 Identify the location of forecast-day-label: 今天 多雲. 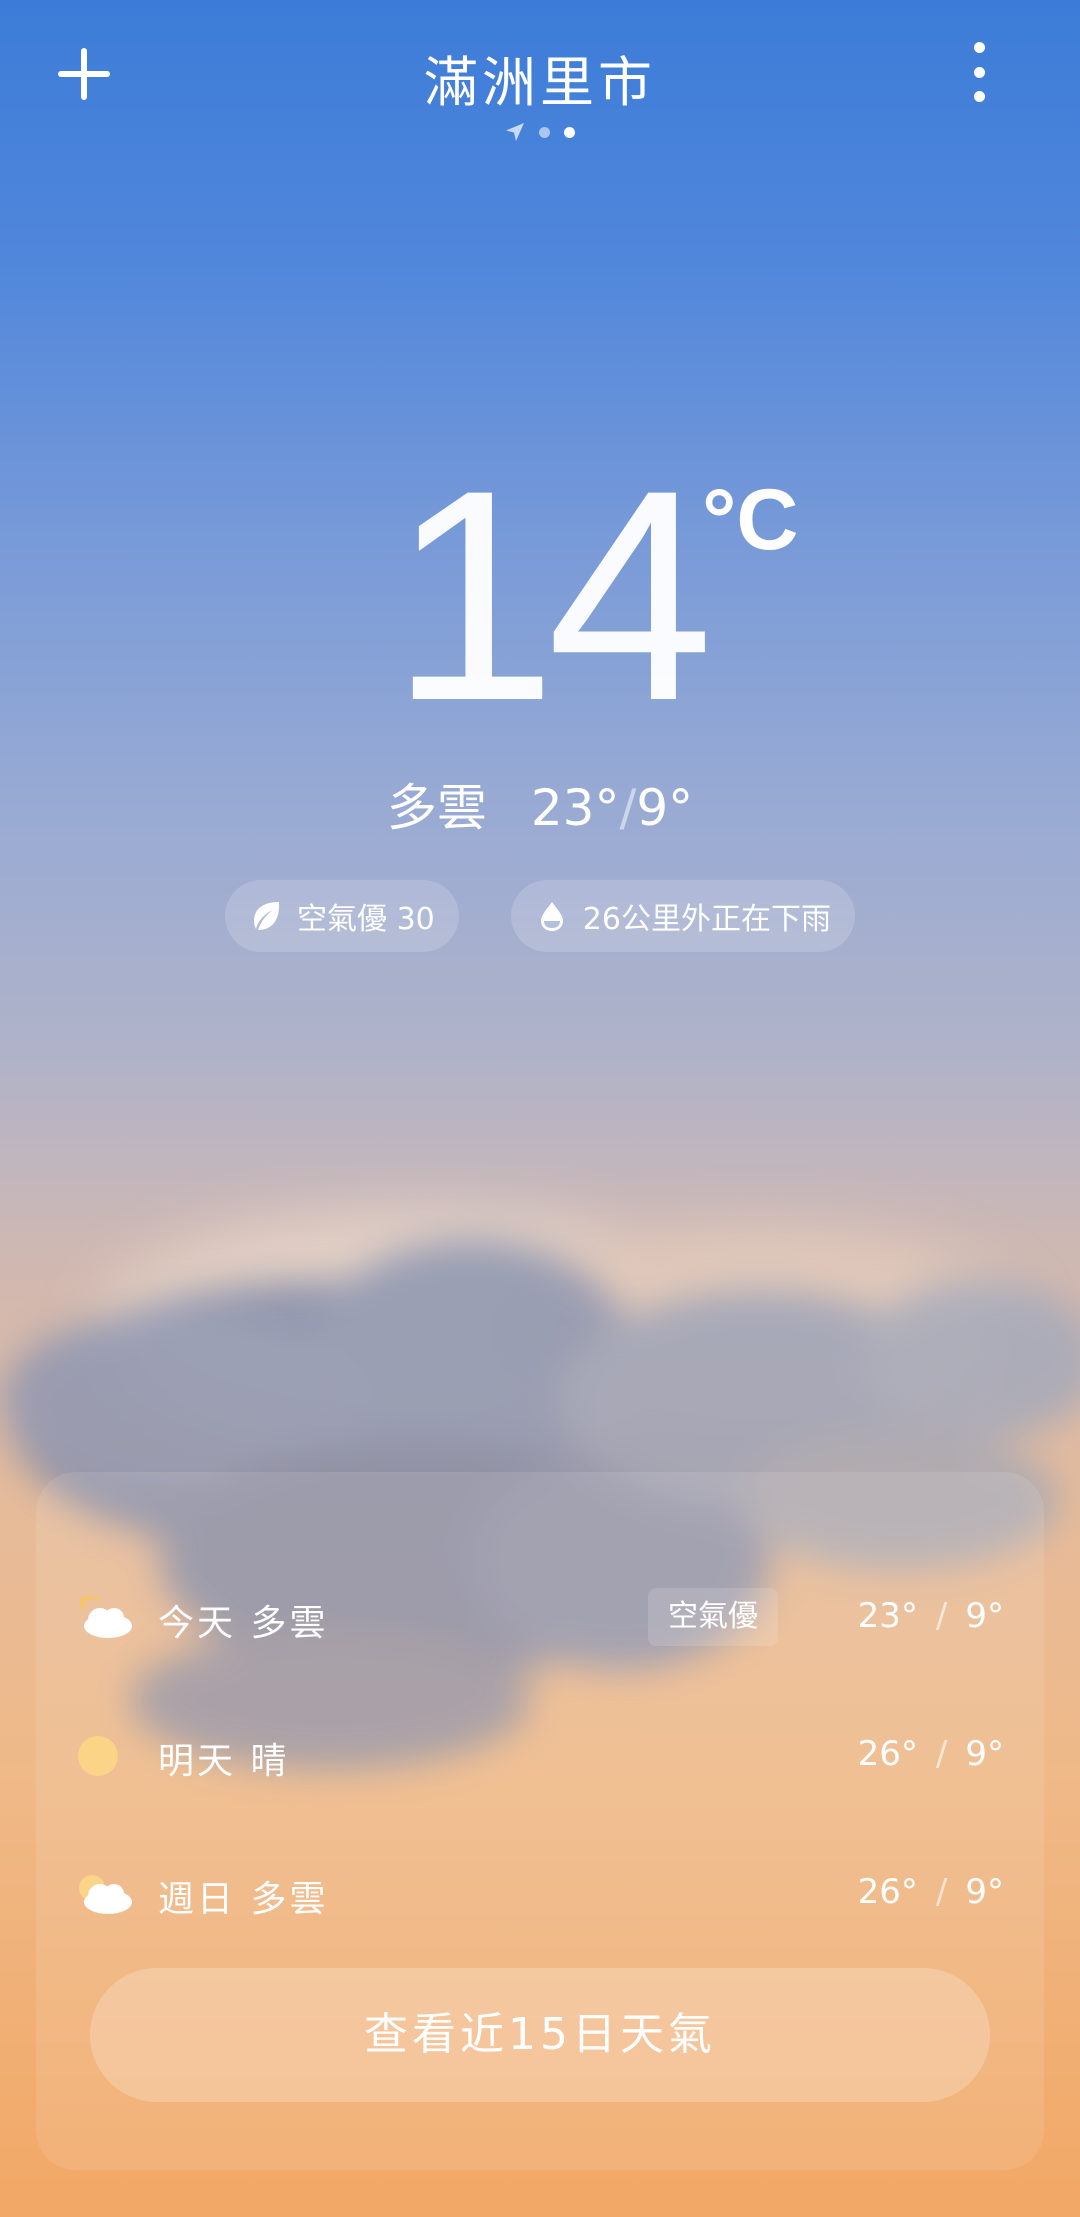
(243, 1623).